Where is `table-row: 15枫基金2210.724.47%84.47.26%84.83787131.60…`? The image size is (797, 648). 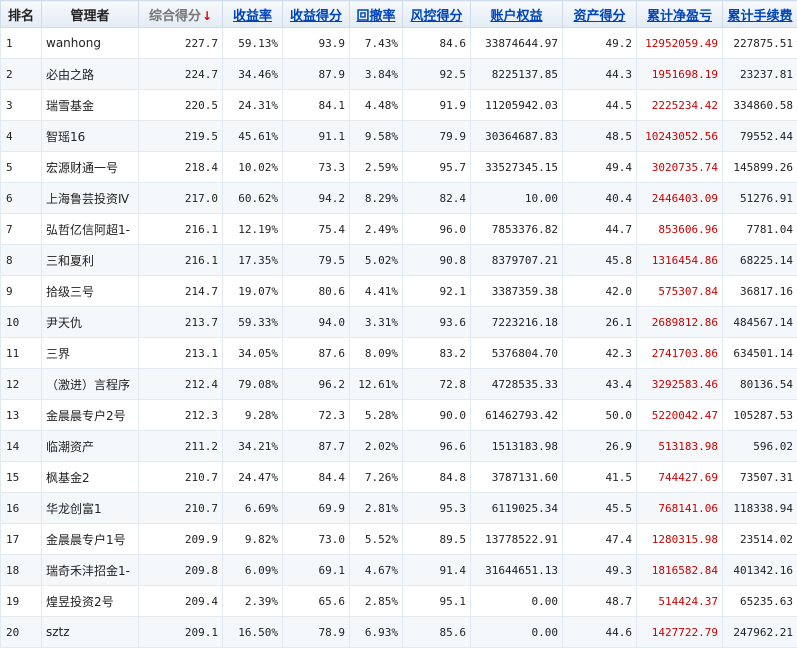 table-row: 15枫基金2210.724.47%84.47.26%84.83787131.60… is located at coordinates (399, 477).